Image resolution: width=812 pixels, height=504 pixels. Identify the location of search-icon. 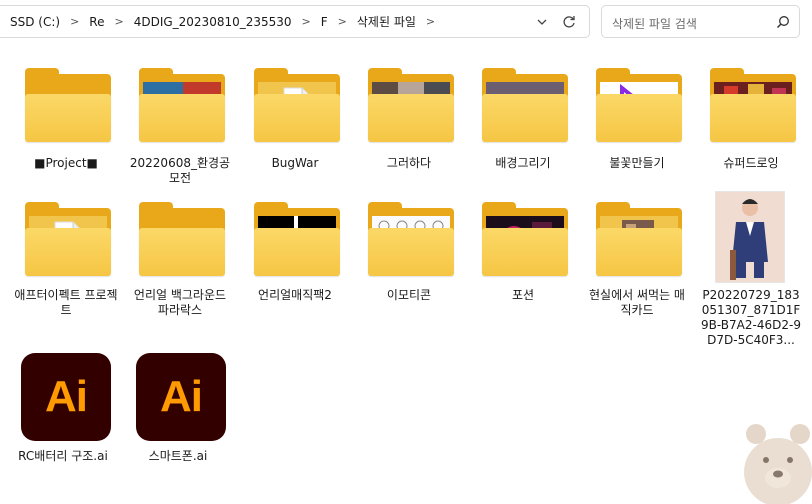
(783, 22).